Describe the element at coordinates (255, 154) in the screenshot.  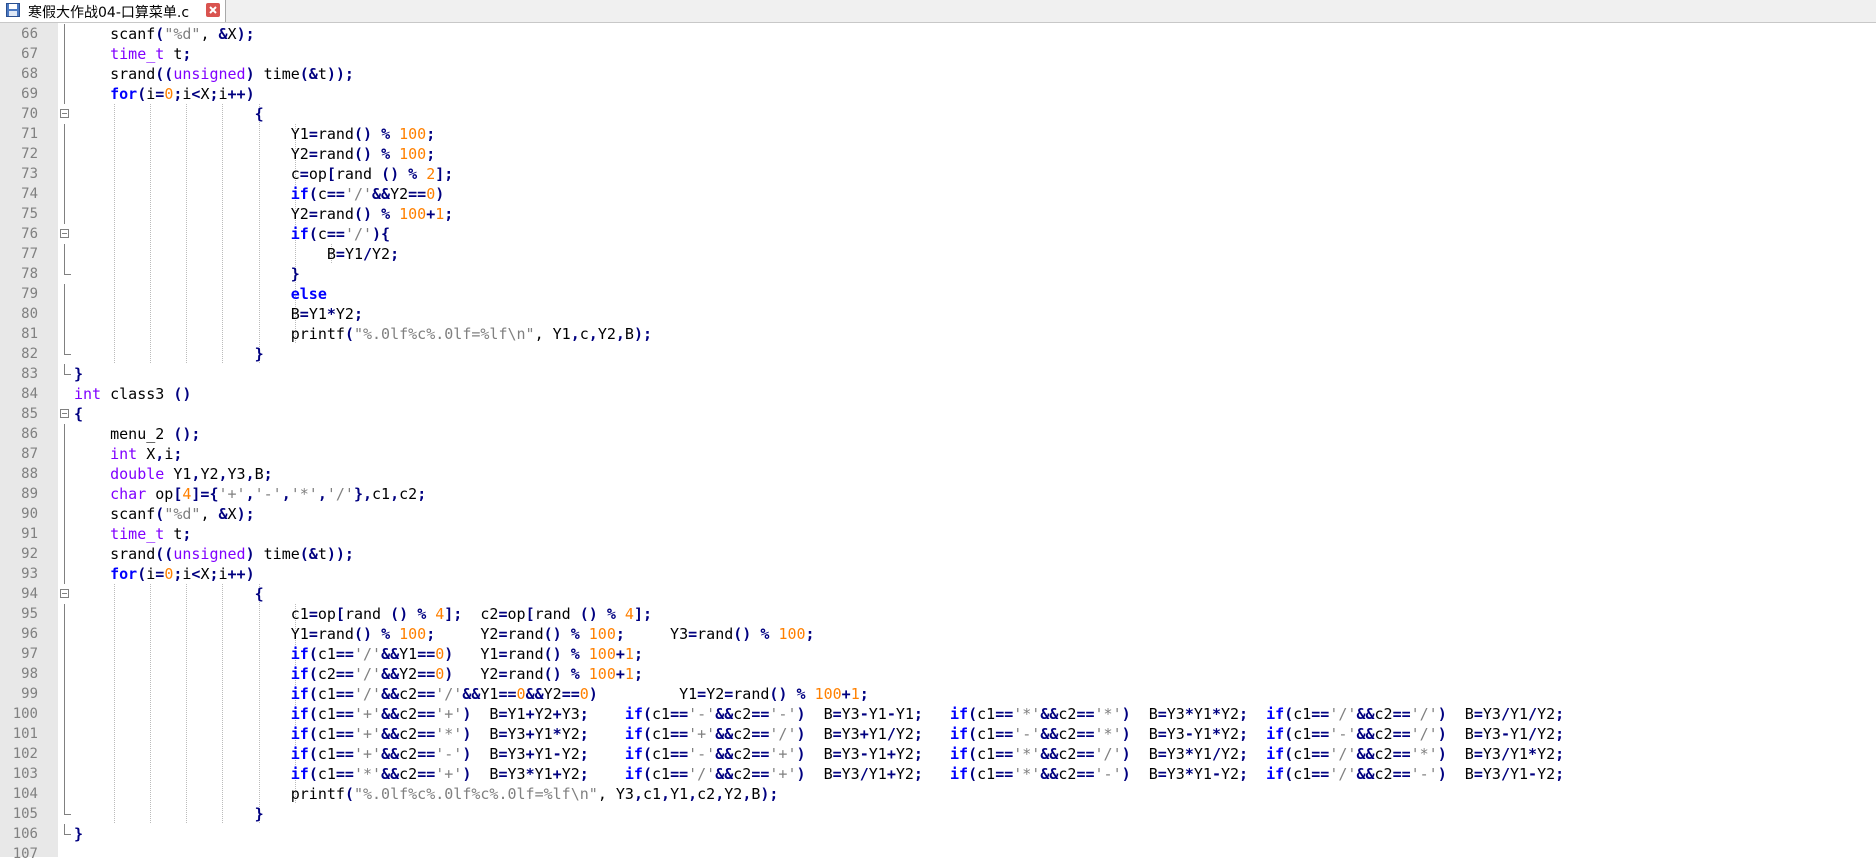
I see `code-text: Y2=rand() % 100;` at that location.